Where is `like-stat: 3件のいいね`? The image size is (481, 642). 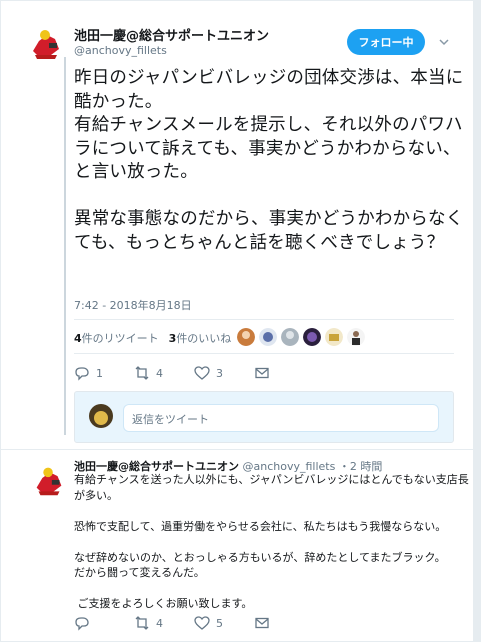
like-stat: 3件のいいね is located at coordinates (200, 338).